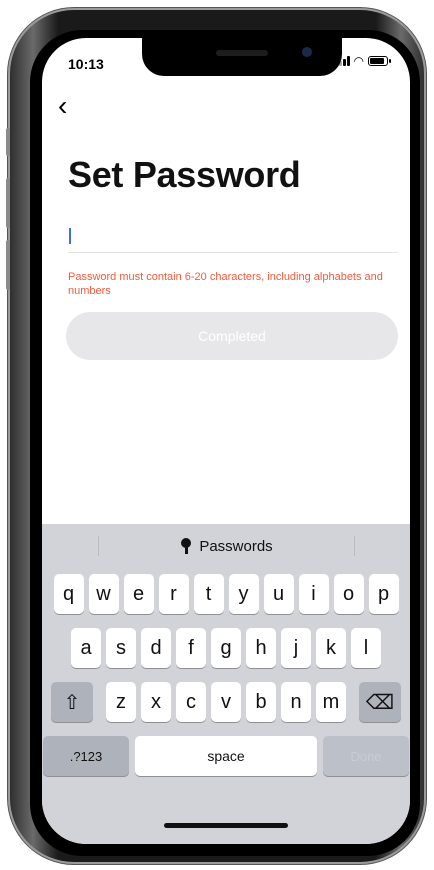 The image size is (434, 870). I want to click on cellular-signal-icon, so click(342, 61).